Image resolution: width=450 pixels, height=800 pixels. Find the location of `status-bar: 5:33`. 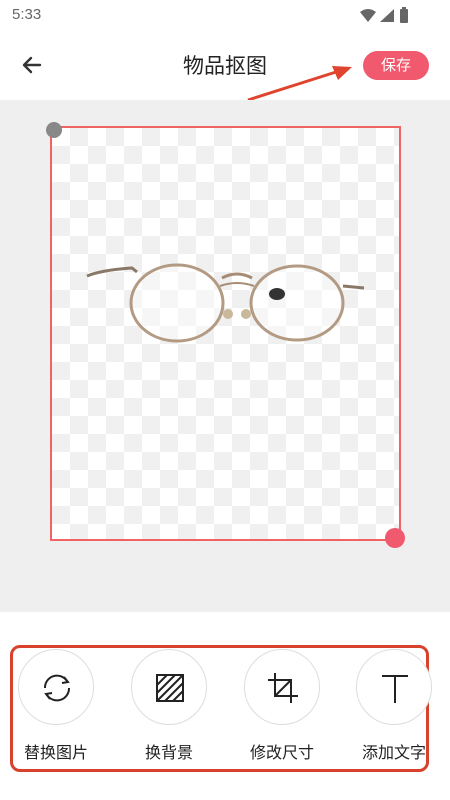

status-bar: 5:33 is located at coordinates (225, 15).